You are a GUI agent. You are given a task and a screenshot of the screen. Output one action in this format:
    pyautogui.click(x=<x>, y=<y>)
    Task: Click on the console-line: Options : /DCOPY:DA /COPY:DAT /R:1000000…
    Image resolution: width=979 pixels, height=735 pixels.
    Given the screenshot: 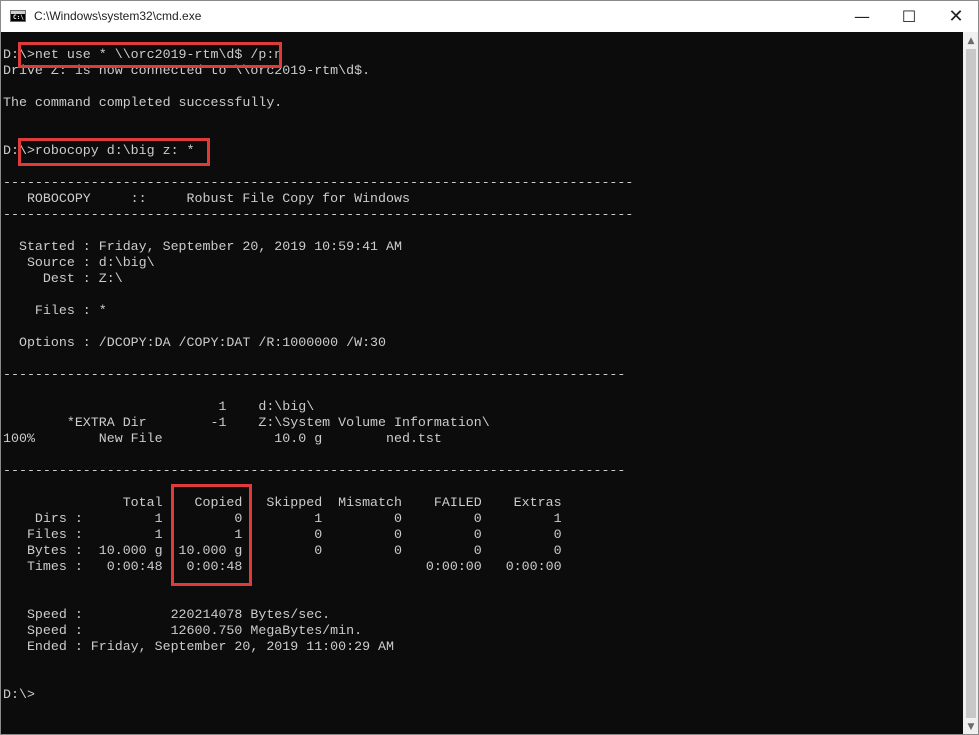 What is the action you would take?
    pyautogui.click(x=195, y=342)
    